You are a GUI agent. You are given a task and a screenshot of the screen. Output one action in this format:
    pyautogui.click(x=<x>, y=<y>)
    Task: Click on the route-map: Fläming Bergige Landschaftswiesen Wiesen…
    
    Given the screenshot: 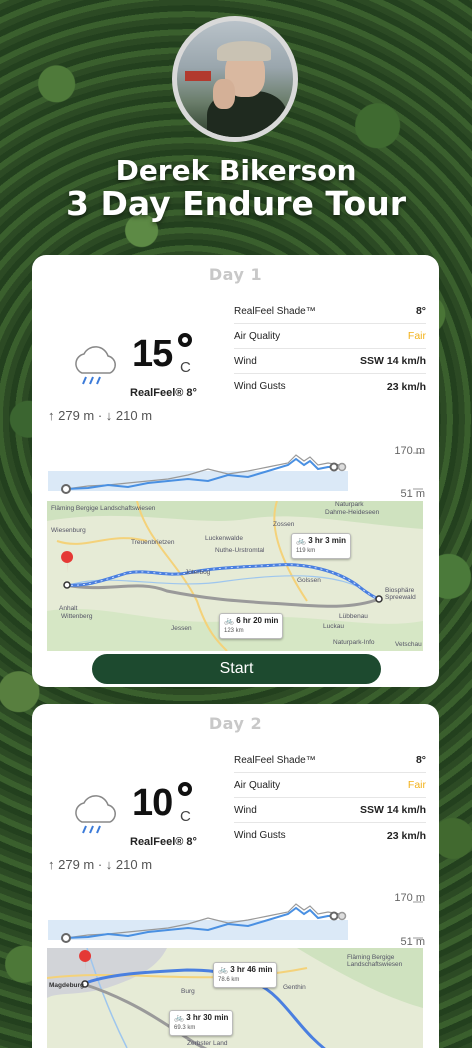 What is the action you would take?
    pyautogui.click(x=235, y=576)
    